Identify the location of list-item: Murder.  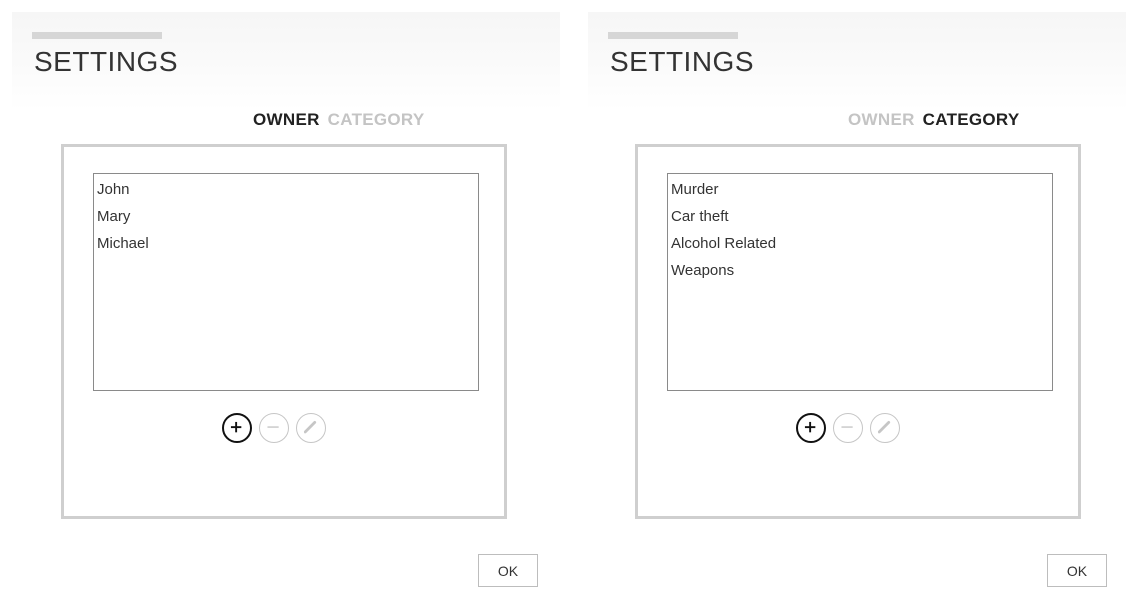
(861, 190).